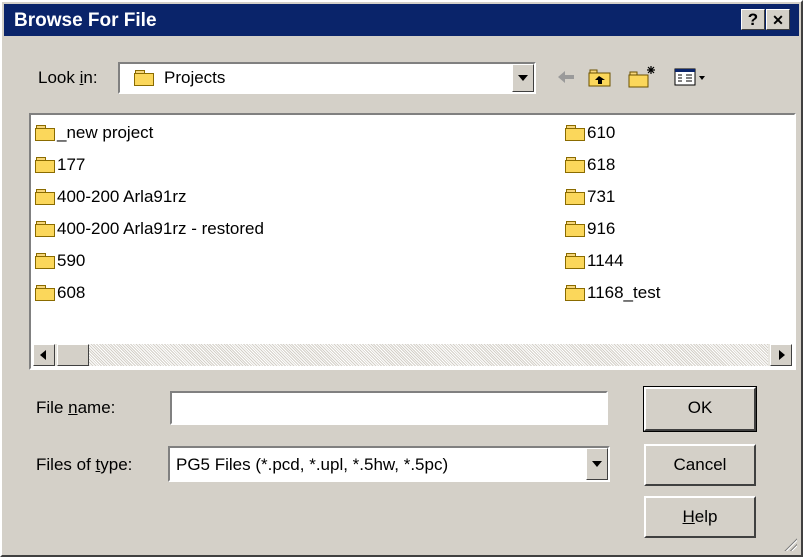 This screenshot has width=803, height=557. Describe the element at coordinates (122, 196) in the screenshot. I see `list-item-label: 400-200 Arla91rz` at that location.